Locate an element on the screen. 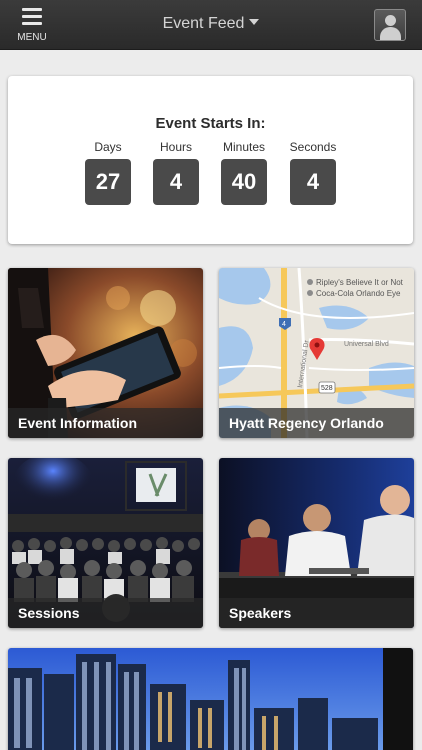 The width and height of the screenshot is (422, 750). city-skyline-tile is located at coordinates (210, 699).